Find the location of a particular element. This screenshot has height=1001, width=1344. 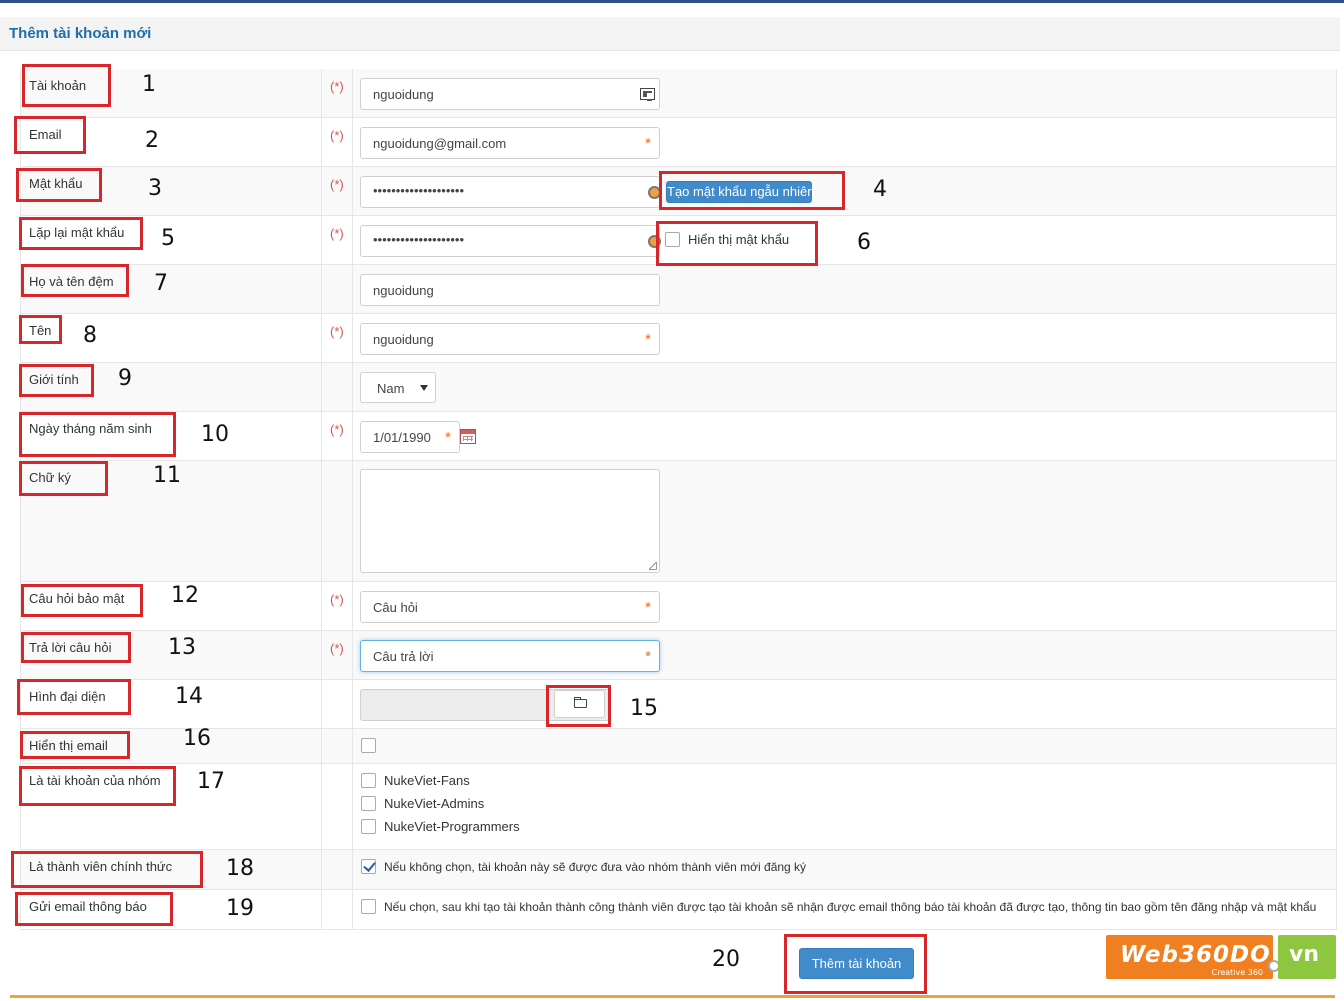

row-answer is located at coordinates (678, 655).